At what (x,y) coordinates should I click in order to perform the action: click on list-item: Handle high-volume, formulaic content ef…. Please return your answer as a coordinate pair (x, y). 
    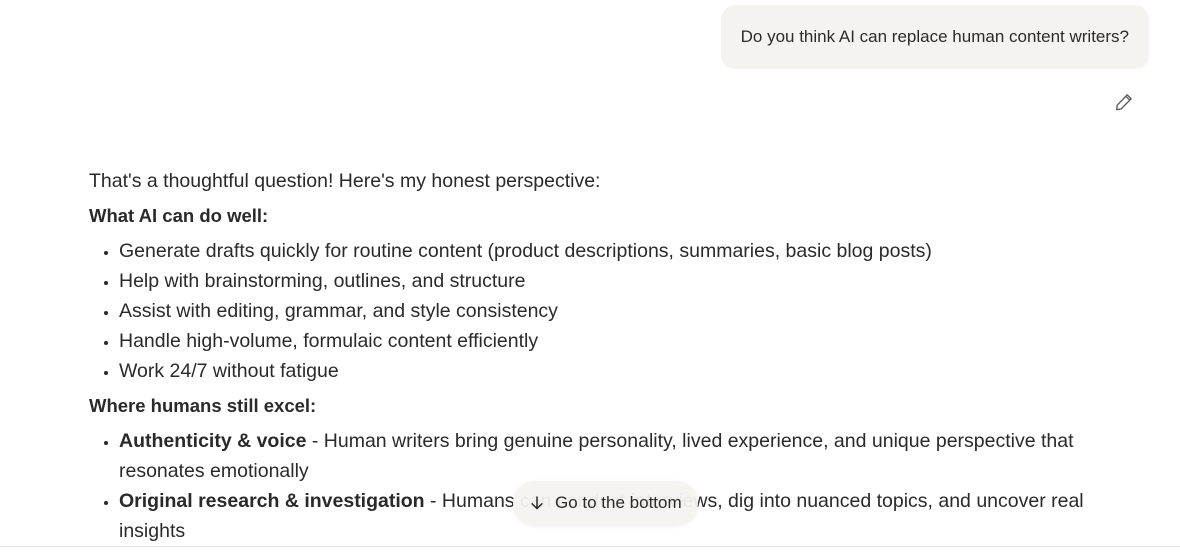
    Looking at the image, I should click on (624, 341).